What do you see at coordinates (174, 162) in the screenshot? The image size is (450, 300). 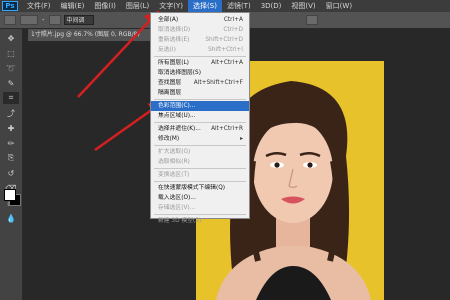 I see `menu-item-label: 选取相似(R)` at bounding box center [174, 162].